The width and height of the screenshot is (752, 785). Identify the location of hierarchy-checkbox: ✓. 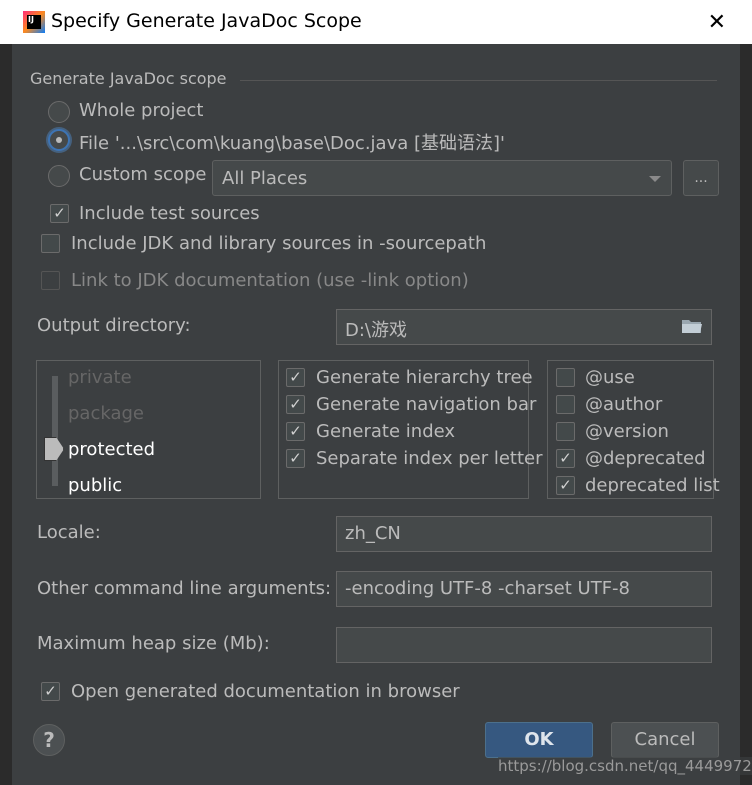
(295, 377).